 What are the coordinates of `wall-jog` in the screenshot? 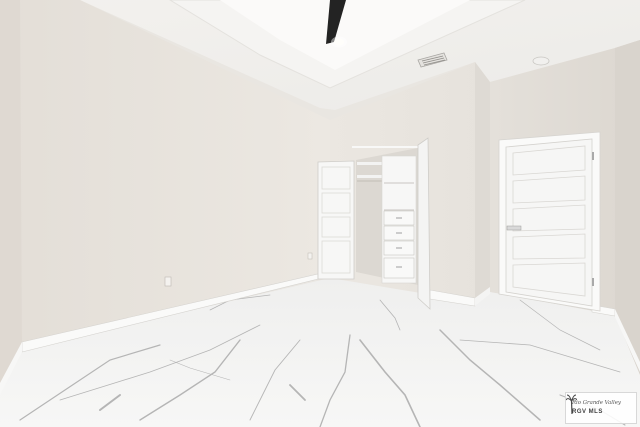 It's located at (482, 182).